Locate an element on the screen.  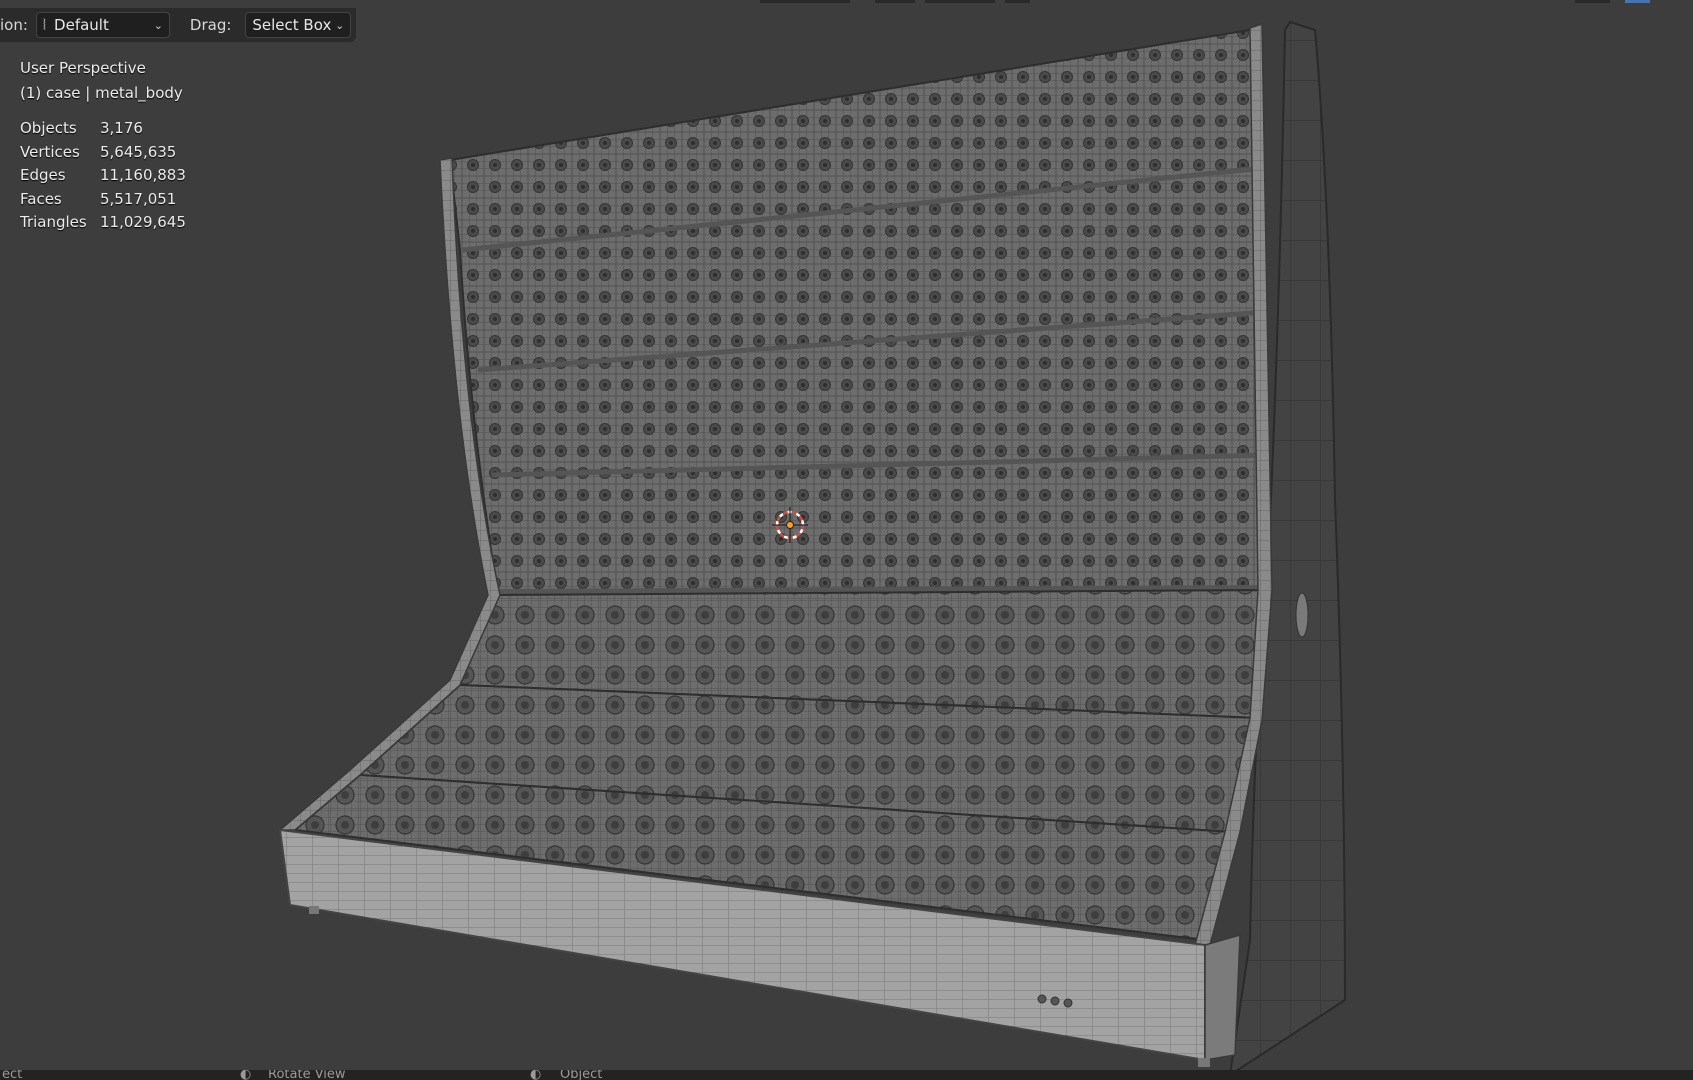
stat-row: Edges 11,160,883 is located at coordinates (103, 175).